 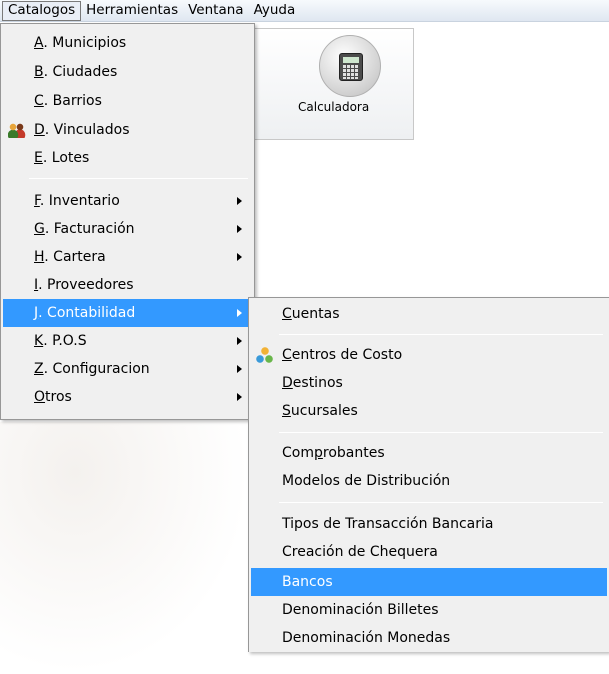 I want to click on menu-item-facturacion: G. Facturación, so click(x=127, y=229).